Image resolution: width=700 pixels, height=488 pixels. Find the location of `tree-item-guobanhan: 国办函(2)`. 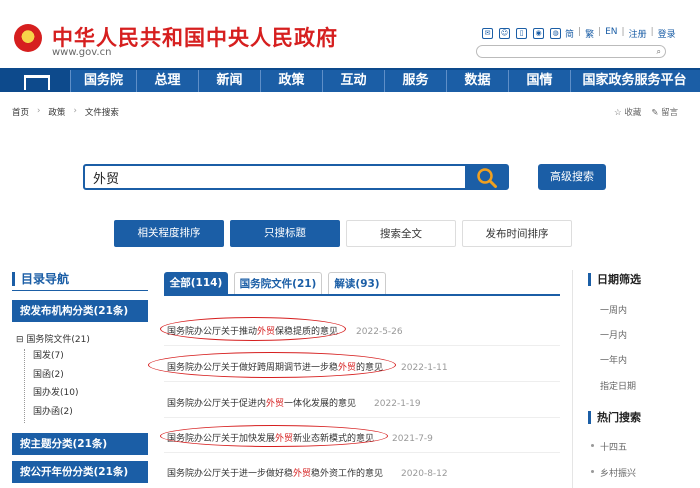

tree-item-guobanhan: 国办函(2) is located at coordinates (61, 414).